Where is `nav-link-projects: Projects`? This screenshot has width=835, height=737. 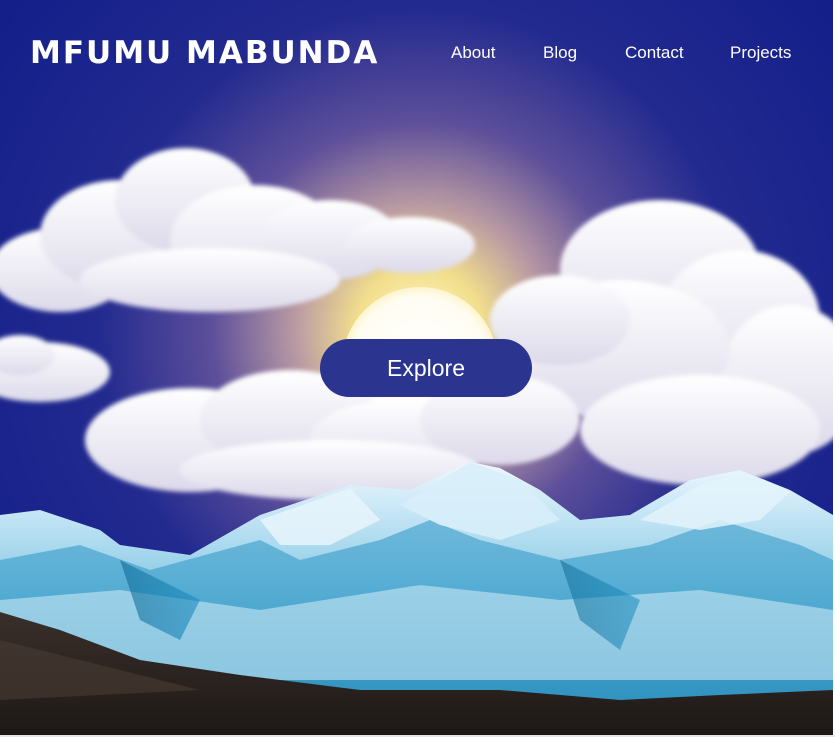 nav-link-projects: Projects is located at coordinates (760, 53).